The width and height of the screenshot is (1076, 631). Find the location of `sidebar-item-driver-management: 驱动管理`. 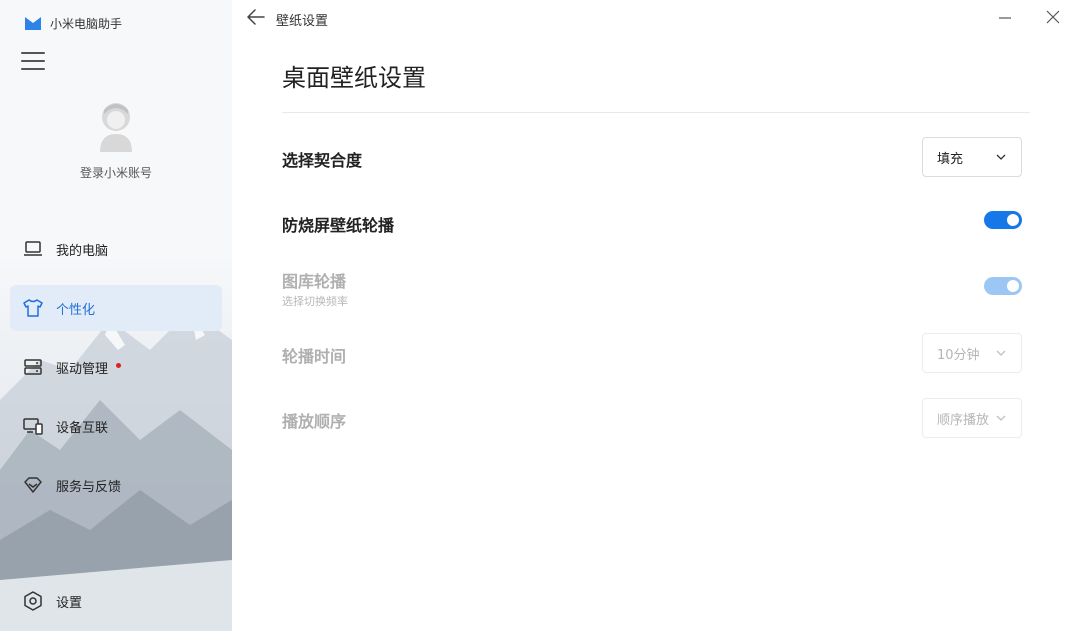

sidebar-item-driver-management: 驱动管理 is located at coordinates (116, 367).